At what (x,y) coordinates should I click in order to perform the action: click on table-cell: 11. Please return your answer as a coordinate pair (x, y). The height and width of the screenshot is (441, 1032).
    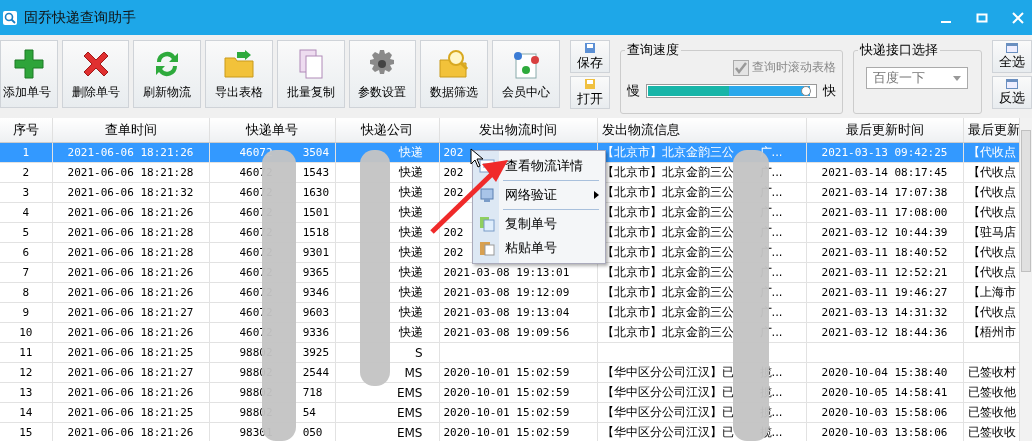
    Looking at the image, I should click on (26, 352).